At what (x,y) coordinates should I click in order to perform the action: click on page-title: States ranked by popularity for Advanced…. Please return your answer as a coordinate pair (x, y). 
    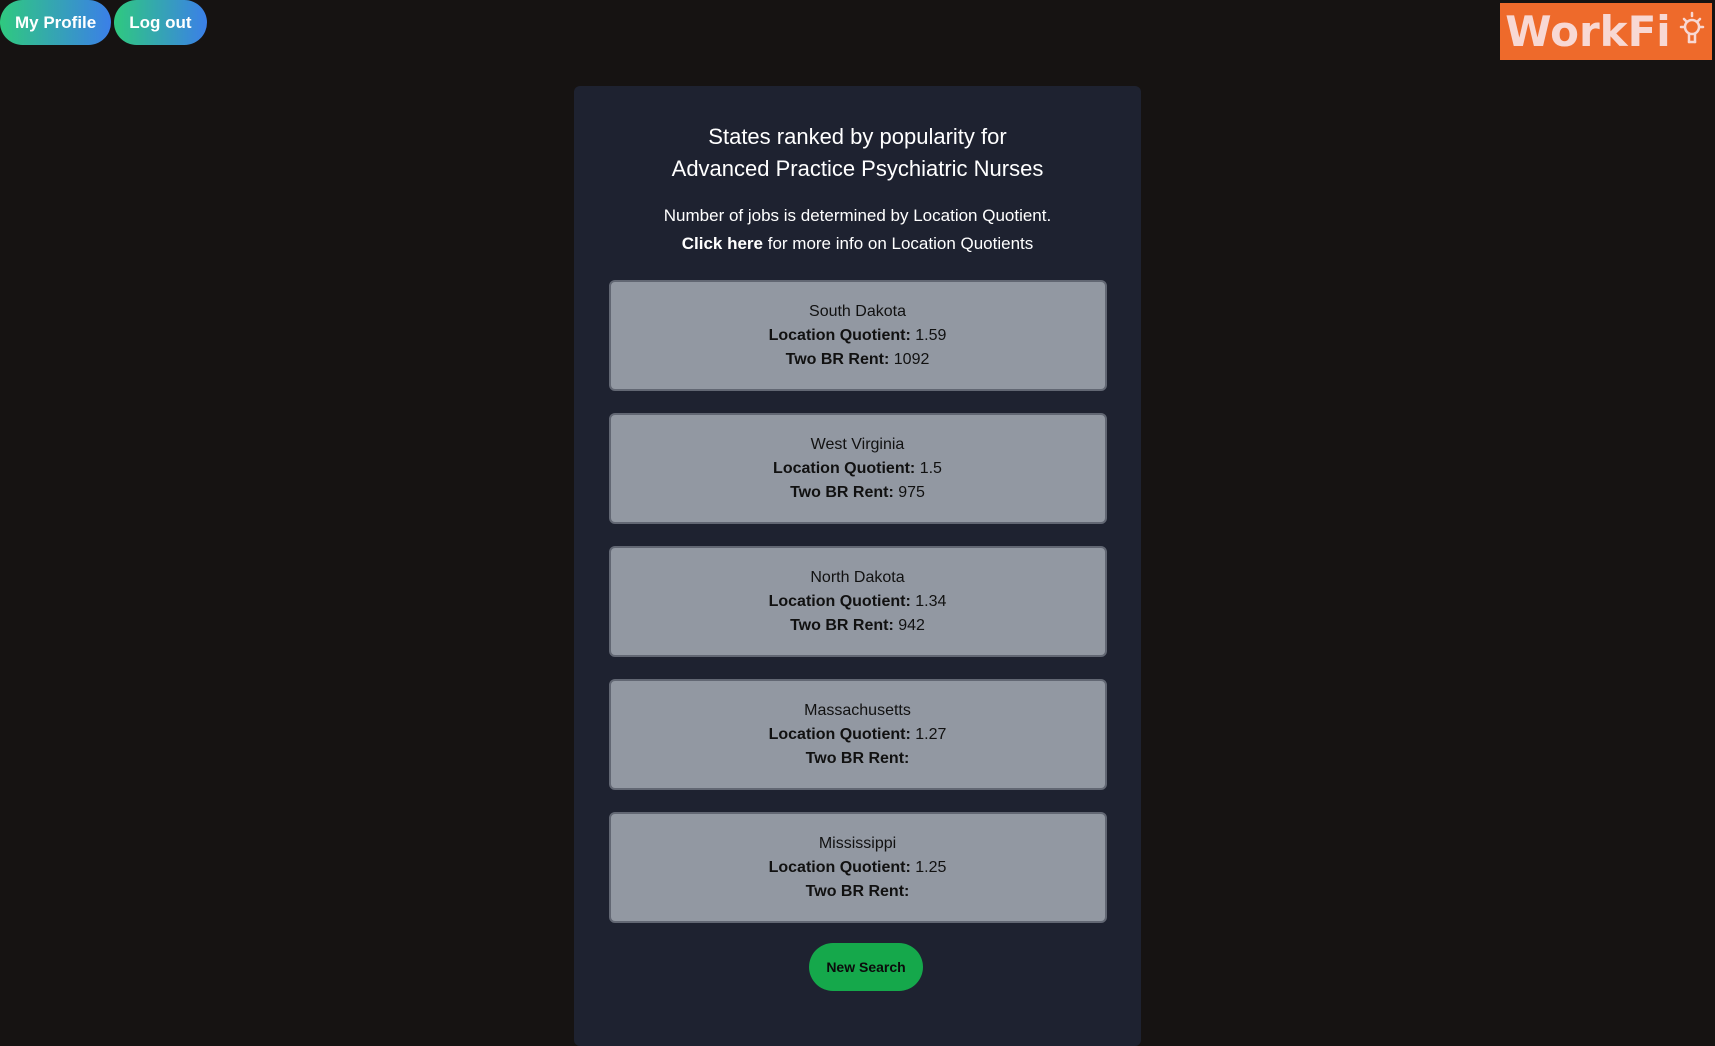
    Looking at the image, I should click on (857, 153).